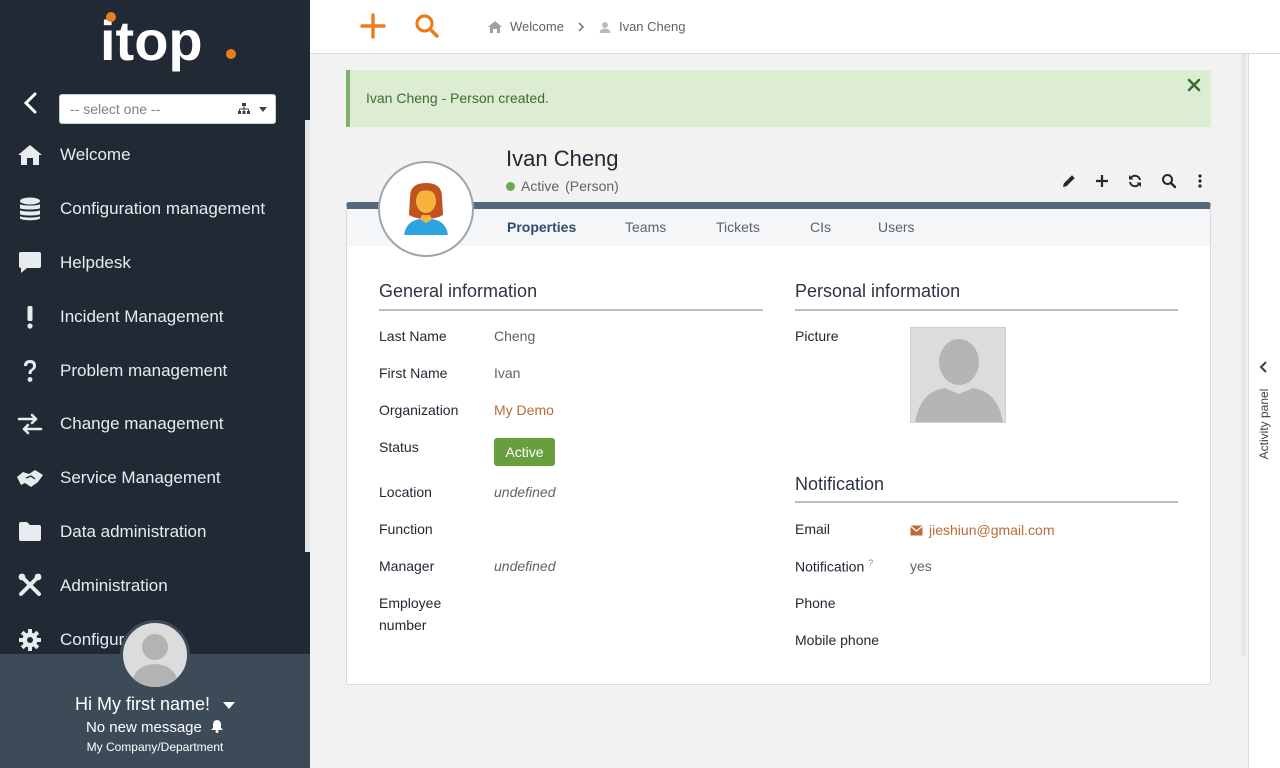 The image size is (1280, 768). What do you see at coordinates (896, 227) in the screenshot?
I see `tab-users: Users` at bounding box center [896, 227].